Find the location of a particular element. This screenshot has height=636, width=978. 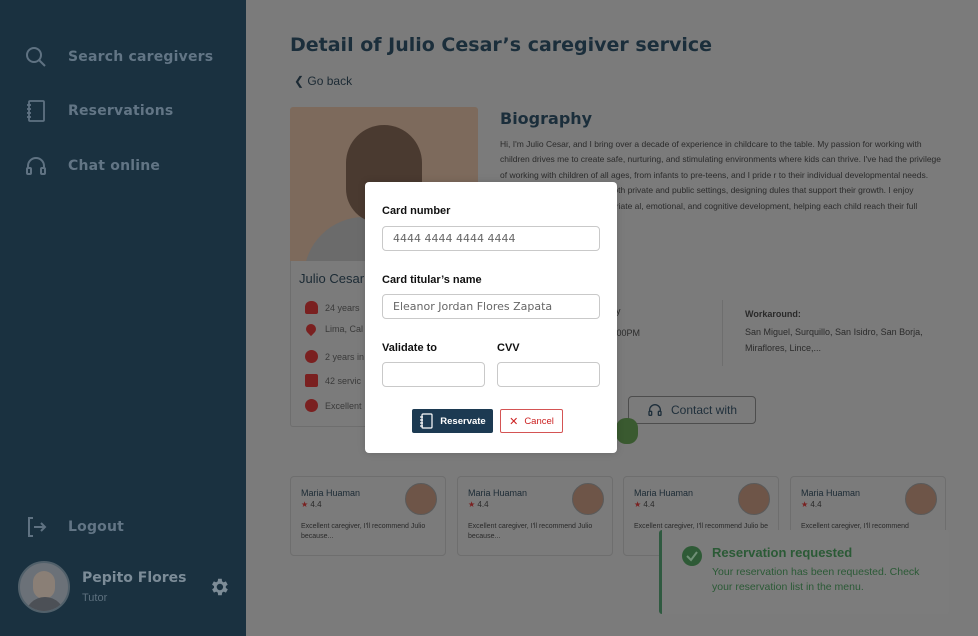

info-experience: 2 years in is located at coordinates (334, 356).